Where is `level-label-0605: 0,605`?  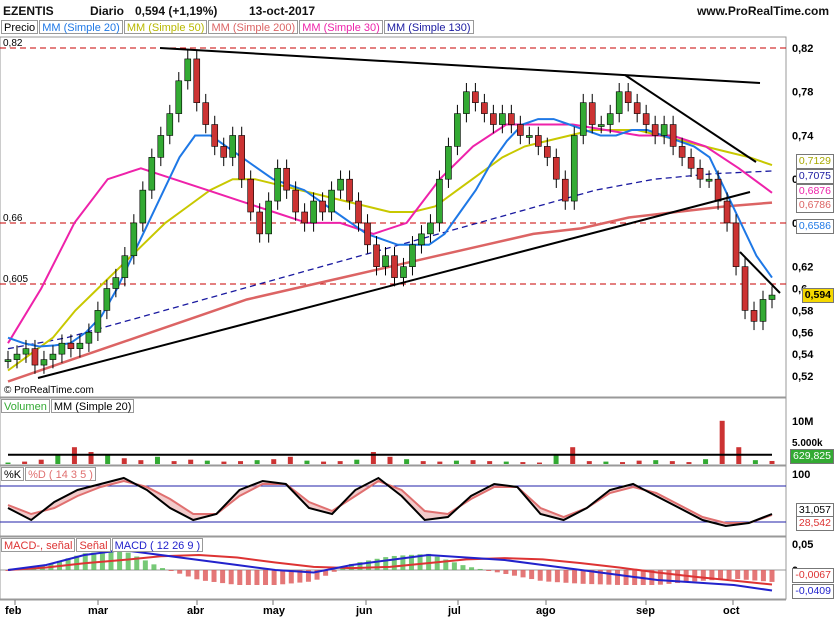 level-label-0605: 0,605 is located at coordinates (15, 279).